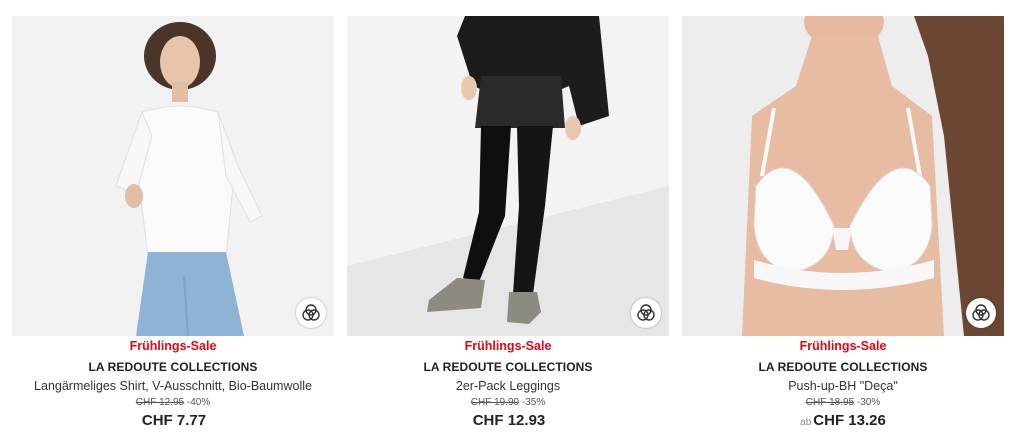 Image resolution: width=1024 pixels, height=437 pixels. What do you see at coordinates (160, 402) in the screenshot?
I see `old-price: CHF 12.95` at bounding box center [160, 402].